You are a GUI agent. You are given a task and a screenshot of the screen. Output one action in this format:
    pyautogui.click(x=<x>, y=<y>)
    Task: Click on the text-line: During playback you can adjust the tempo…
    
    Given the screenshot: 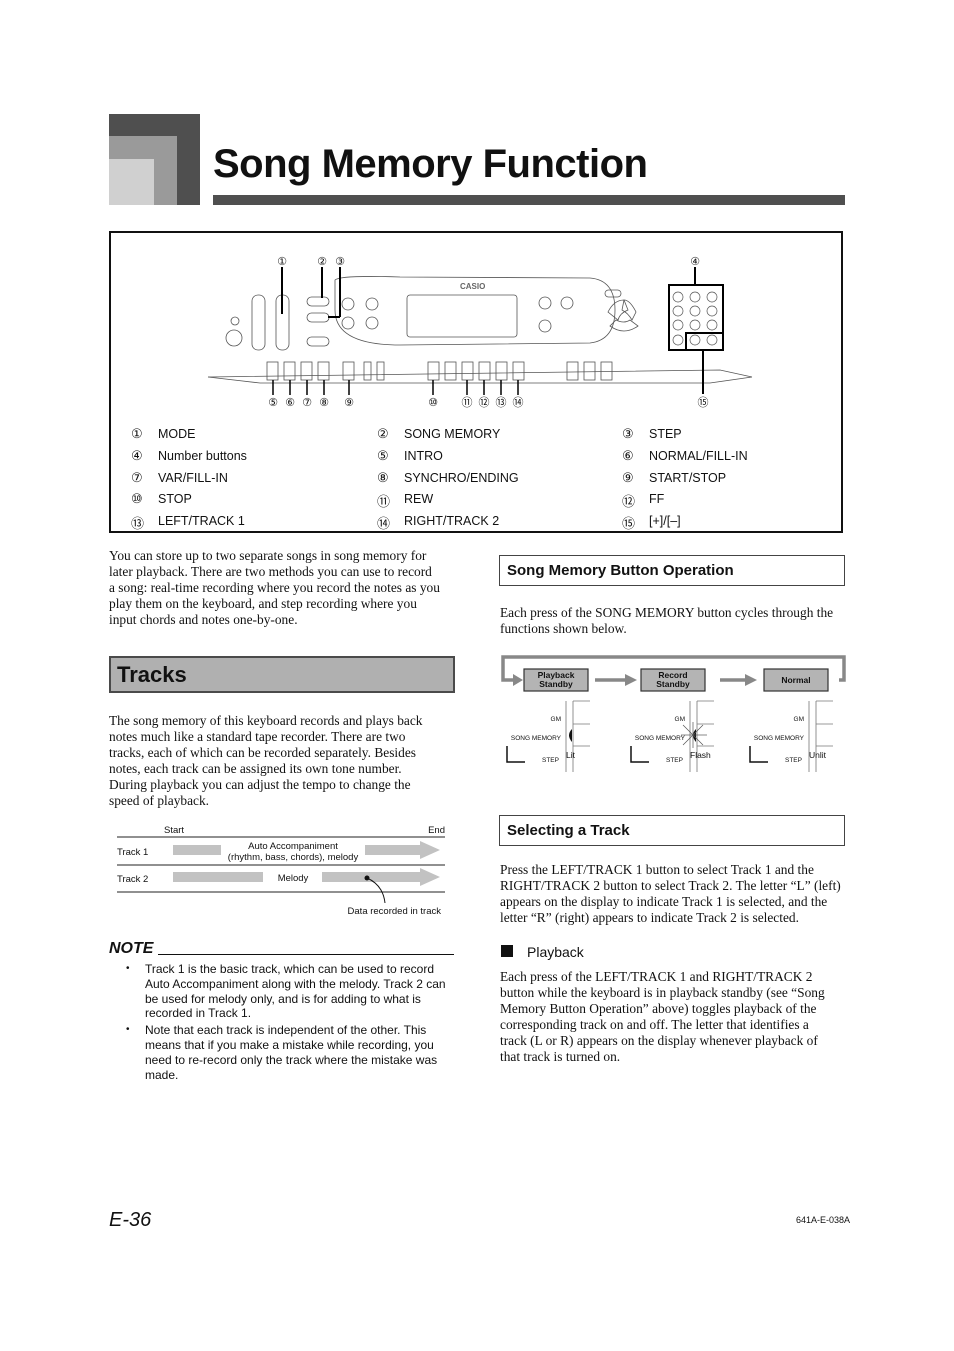 What is the action you would take?
    pyautogui.click(x=260, y=784)
    